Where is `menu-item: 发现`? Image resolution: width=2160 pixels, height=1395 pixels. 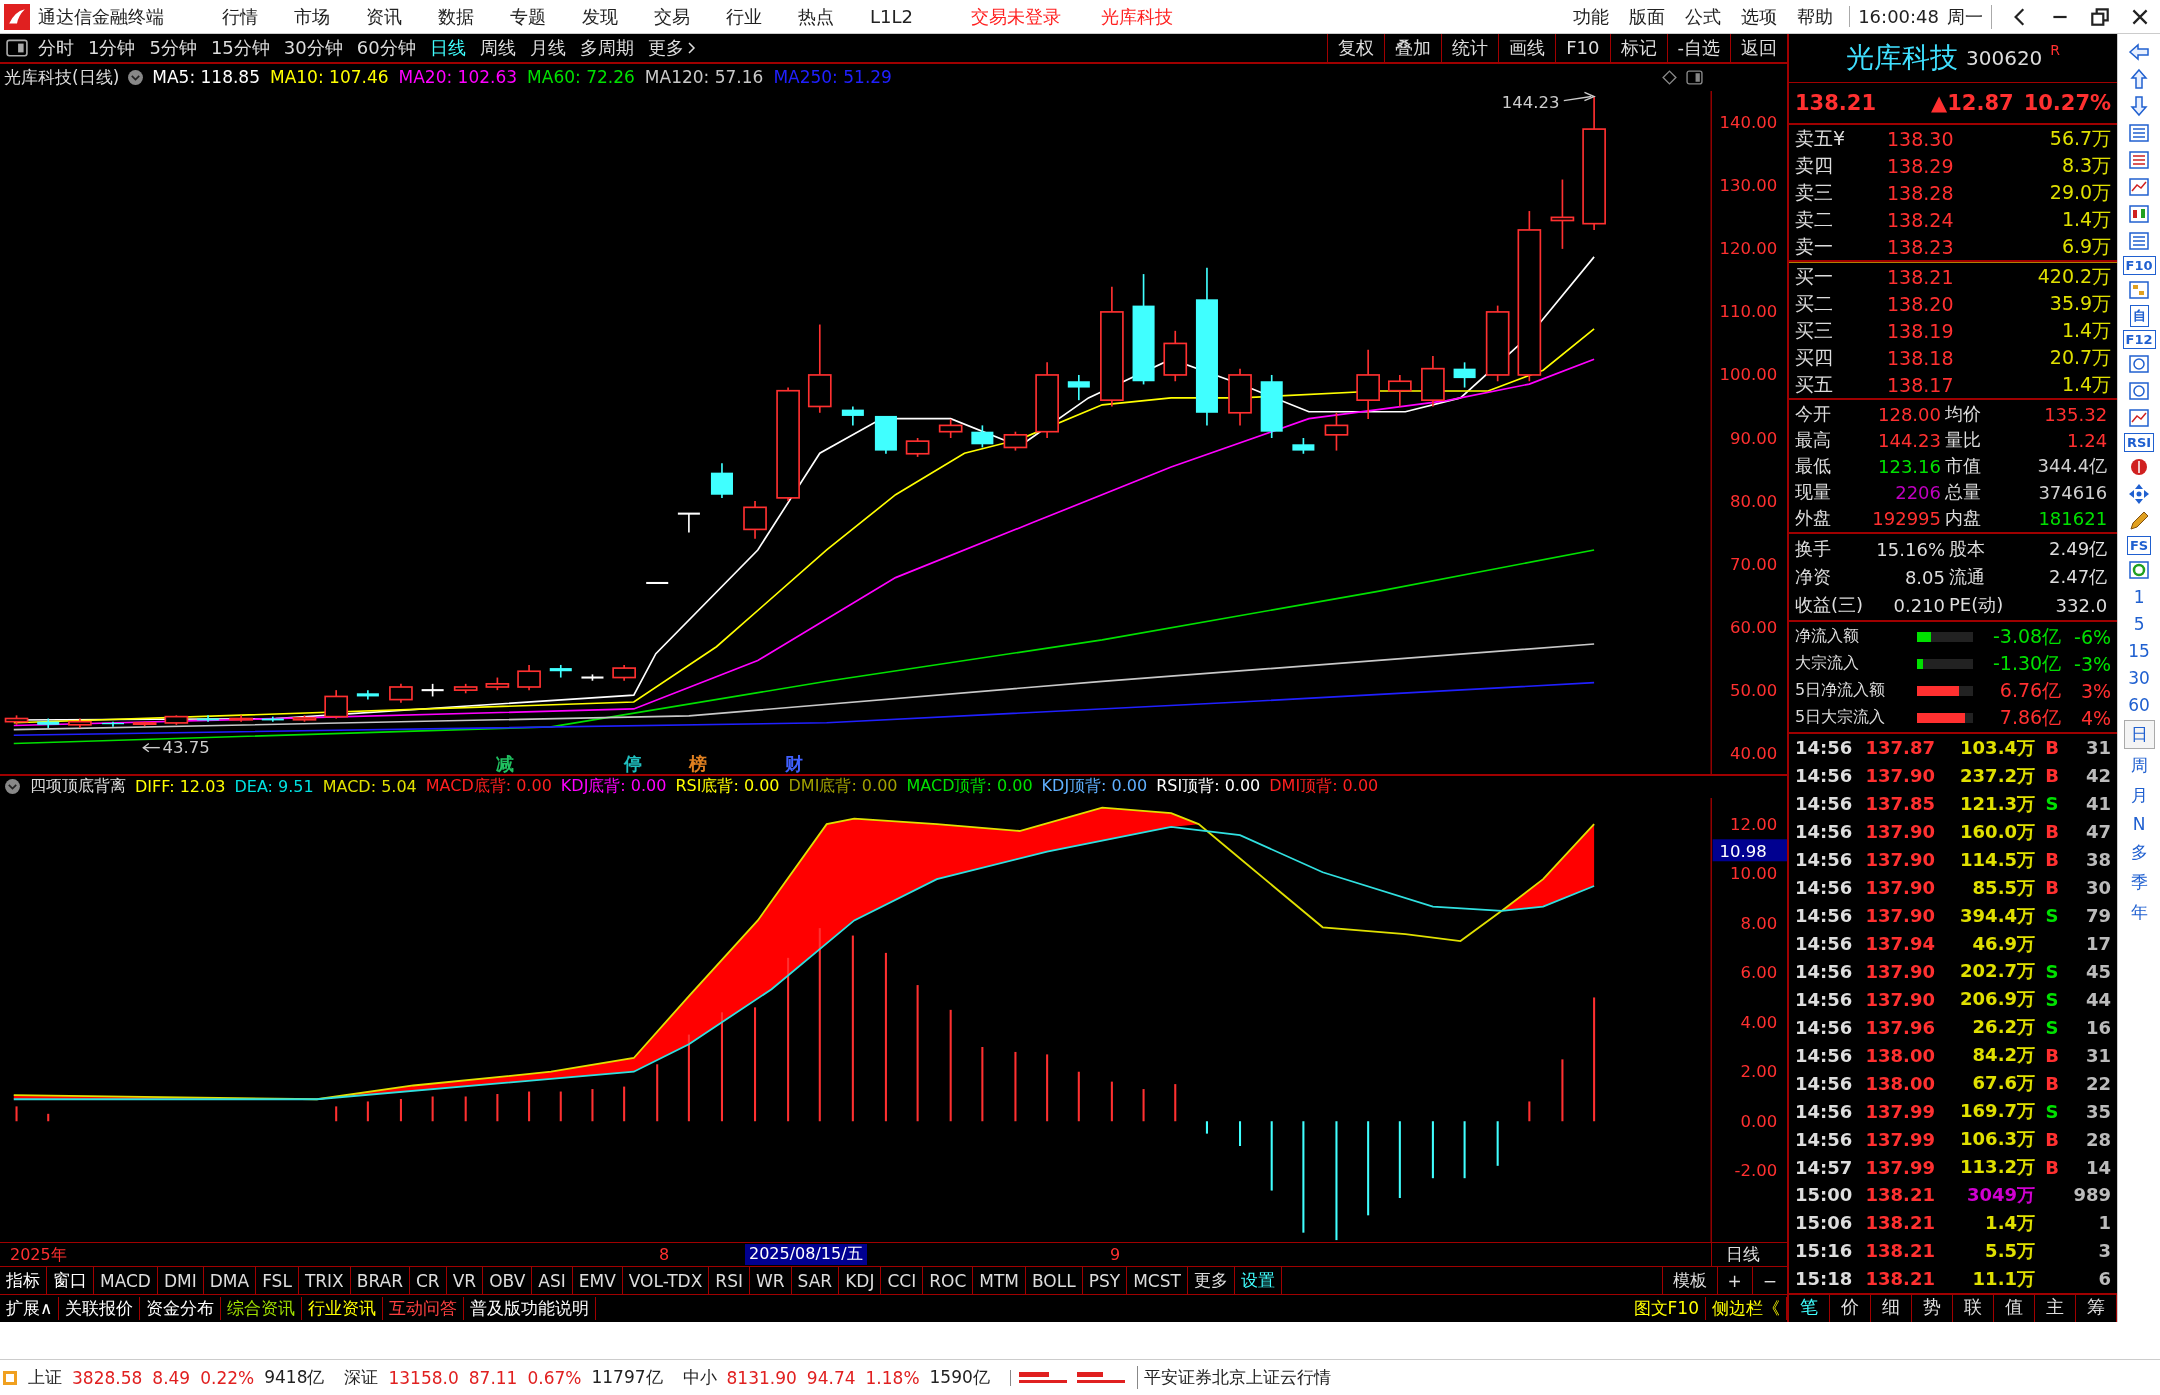 menu-item: 发现 is located at coordinates (600, 16).